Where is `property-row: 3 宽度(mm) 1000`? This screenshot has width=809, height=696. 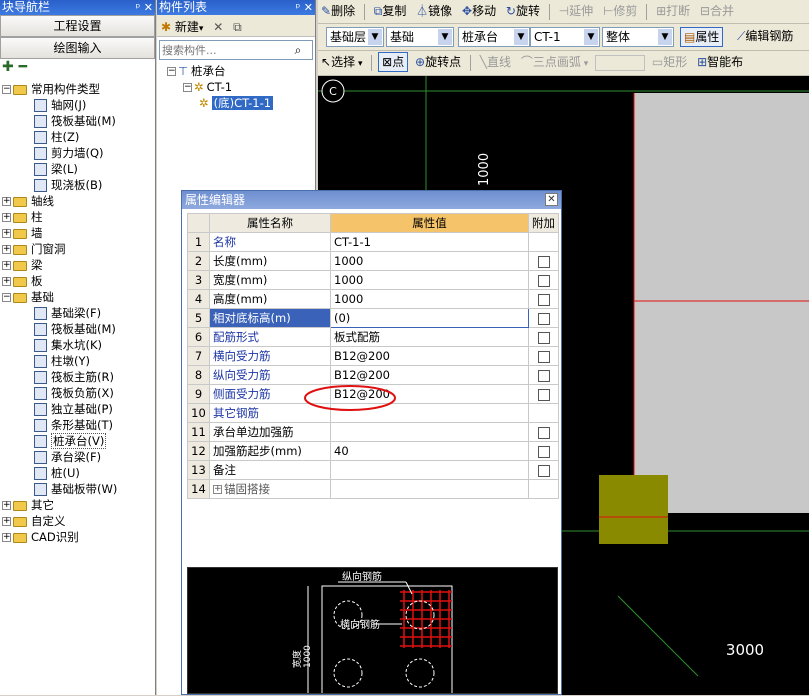
property-row: 3 宽度(mm) 1000 is located at coordinates (373, 280).